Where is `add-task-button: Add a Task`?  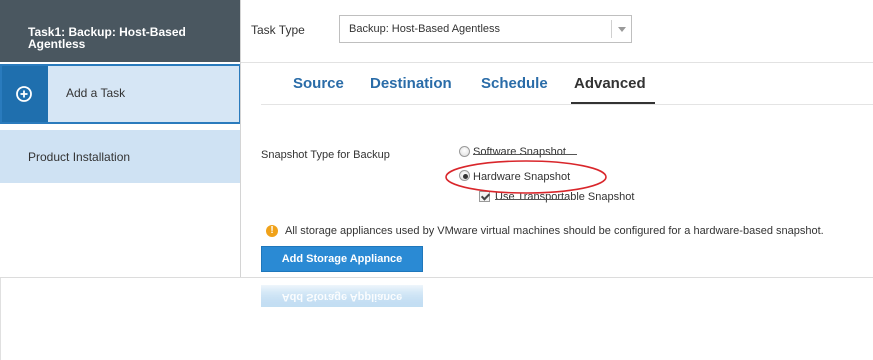 add-task-button: Add a Task is located at coordinates (120, 94).